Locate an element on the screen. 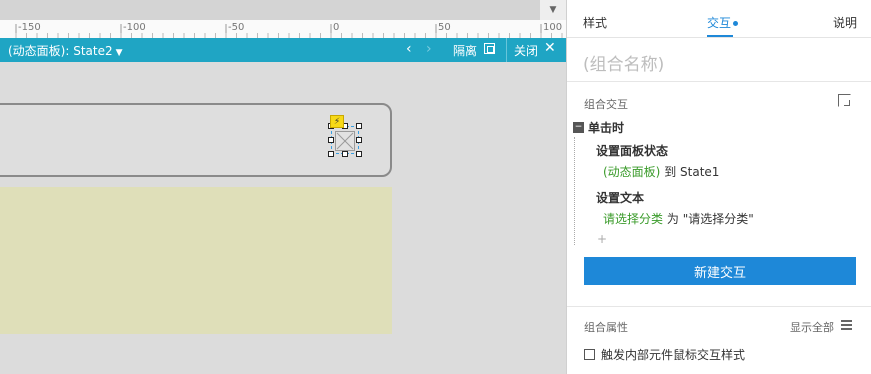 The width and height of the screenshot is (871, 374). ruler-tick-label: 100 is located at coordinates (553, 27).